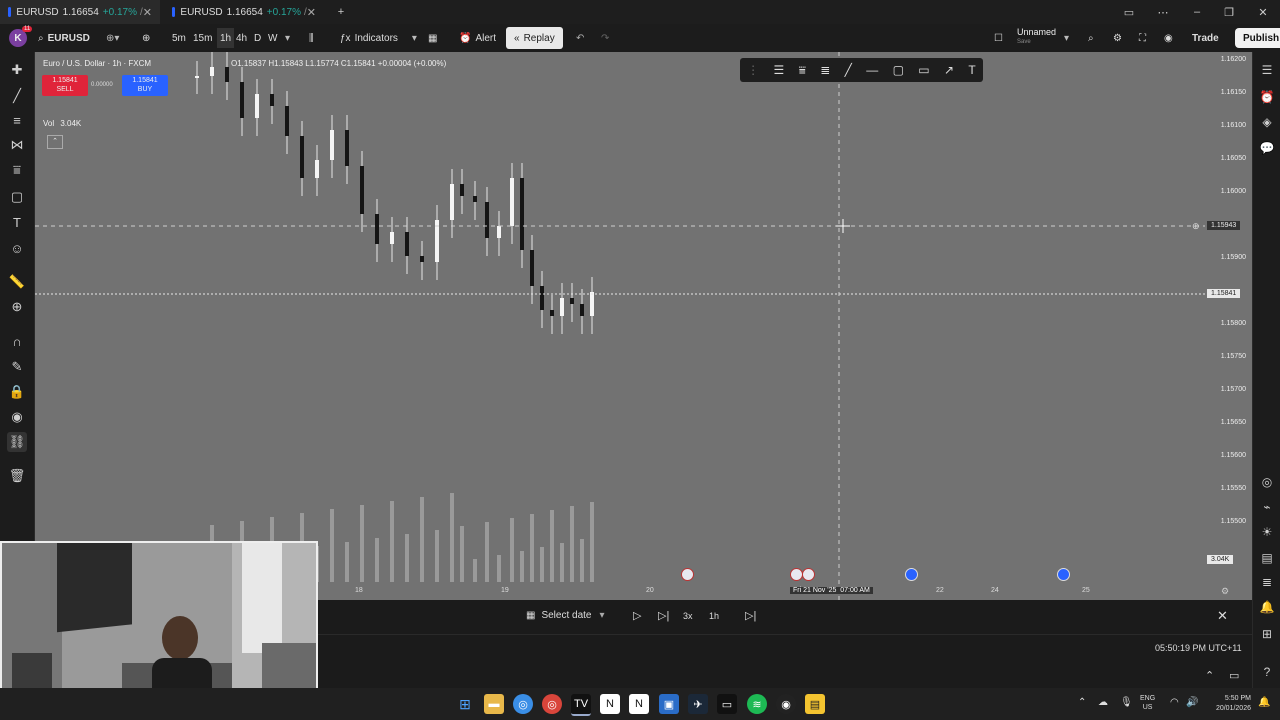  What do you see at coordinates (257, 38) in the screenshot?
I see `interval-d: D` at bounding box center [257, 38].